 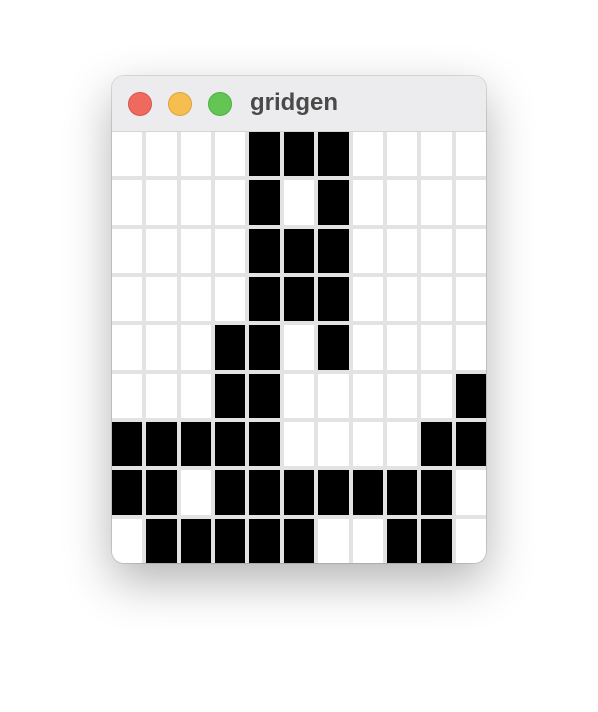 I want to click on grid-cell-r8-c10, so click(x=470, y=540).